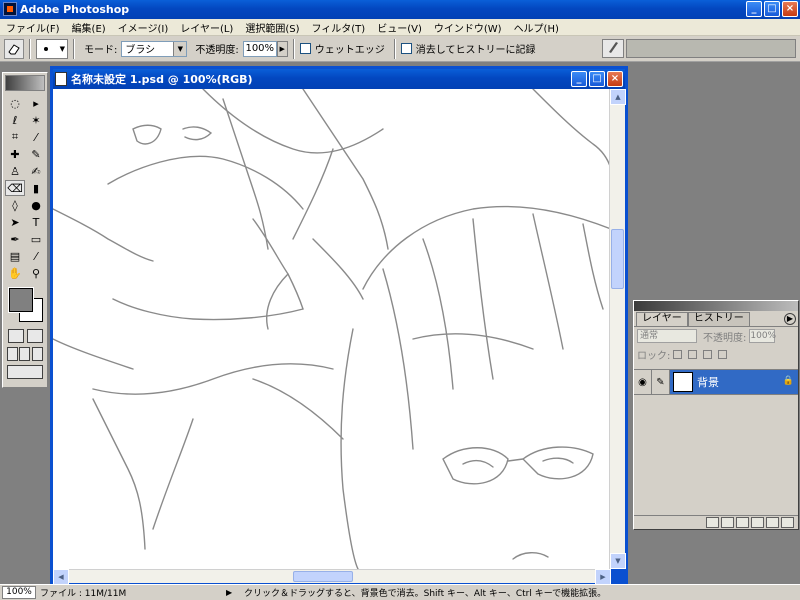 The image size is (800, 600). What do you see at coordinates (339, 79) in the screenshot?
I see `document-titlebar: 名称未設定 1.psd @ 100%(RGB) _ □ ×` at bounding box center [339, 79].